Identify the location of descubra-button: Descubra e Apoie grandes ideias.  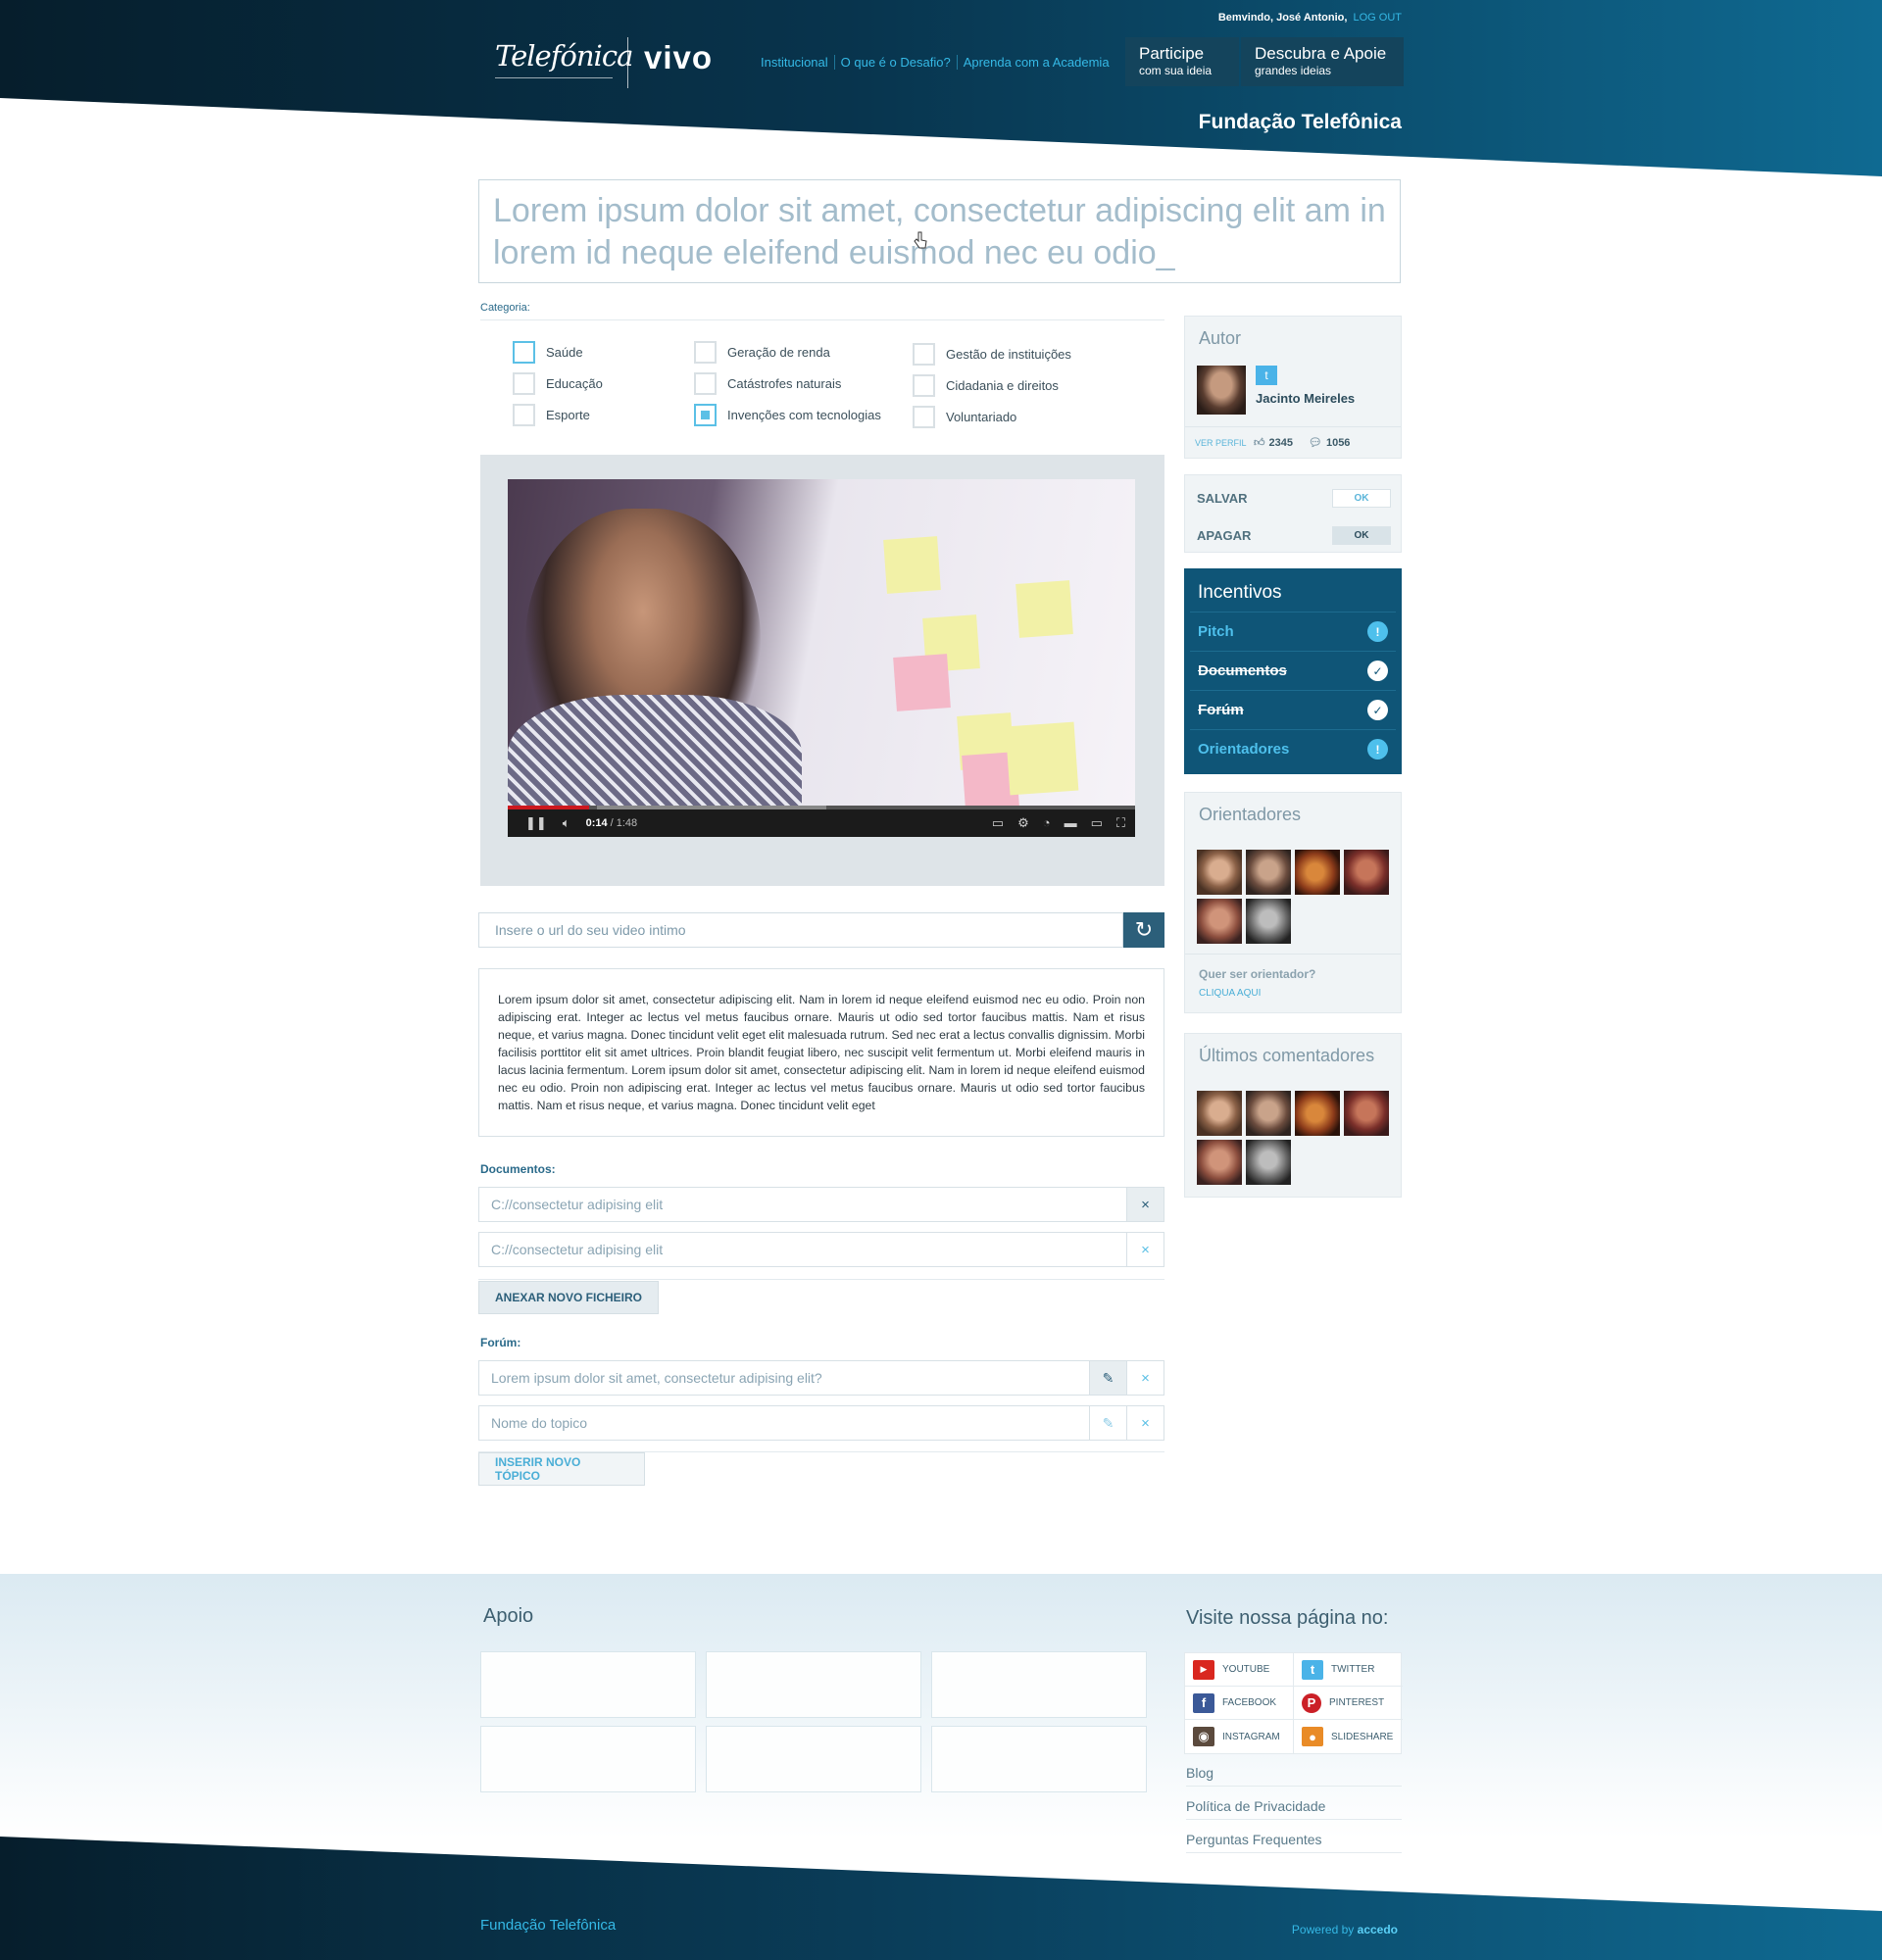
(1322, 61).